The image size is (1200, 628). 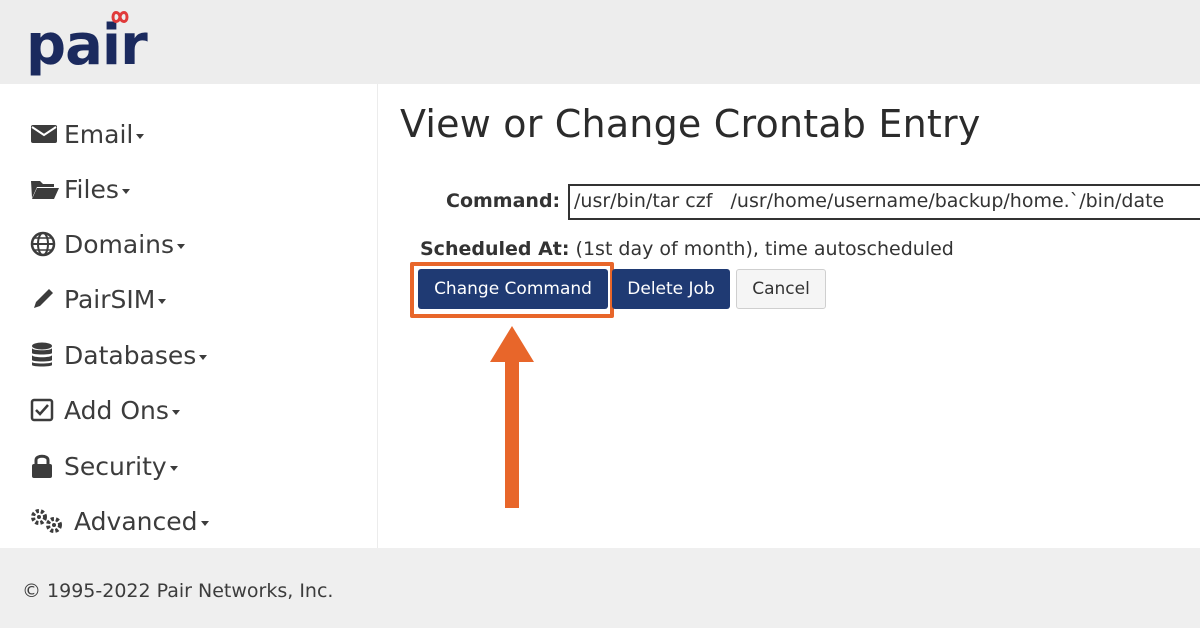 I want to click on sidebar-item-label: Domains, so click(x=119, y=244).